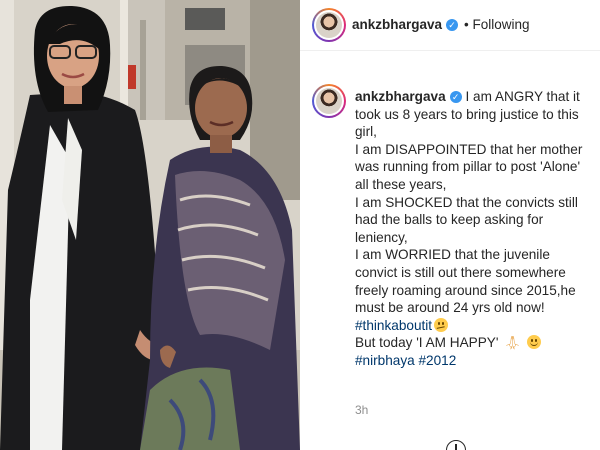  Describe the element at coordinates (429, 343) in the screenshot. I see `caption-happy-line: But today 'I AM HAPPY'` at that location.